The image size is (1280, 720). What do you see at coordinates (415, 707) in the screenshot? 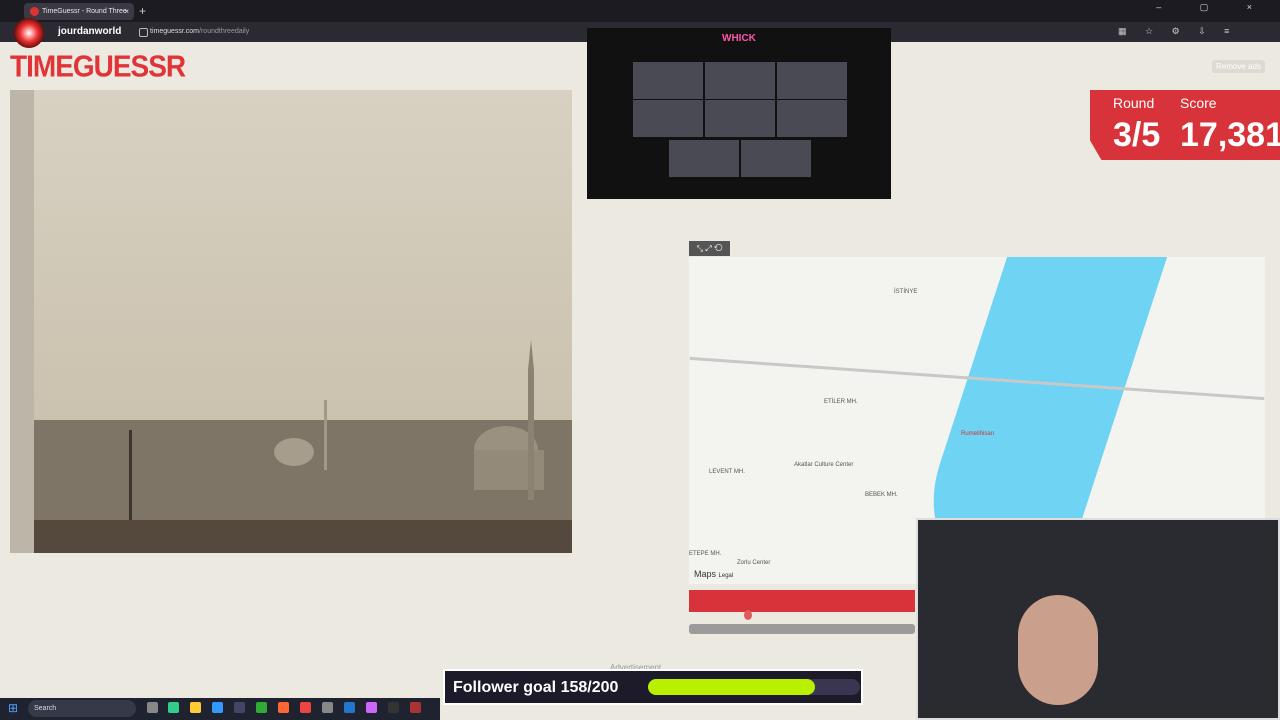
I see `obs-icon` at bounding box center [415, 707].